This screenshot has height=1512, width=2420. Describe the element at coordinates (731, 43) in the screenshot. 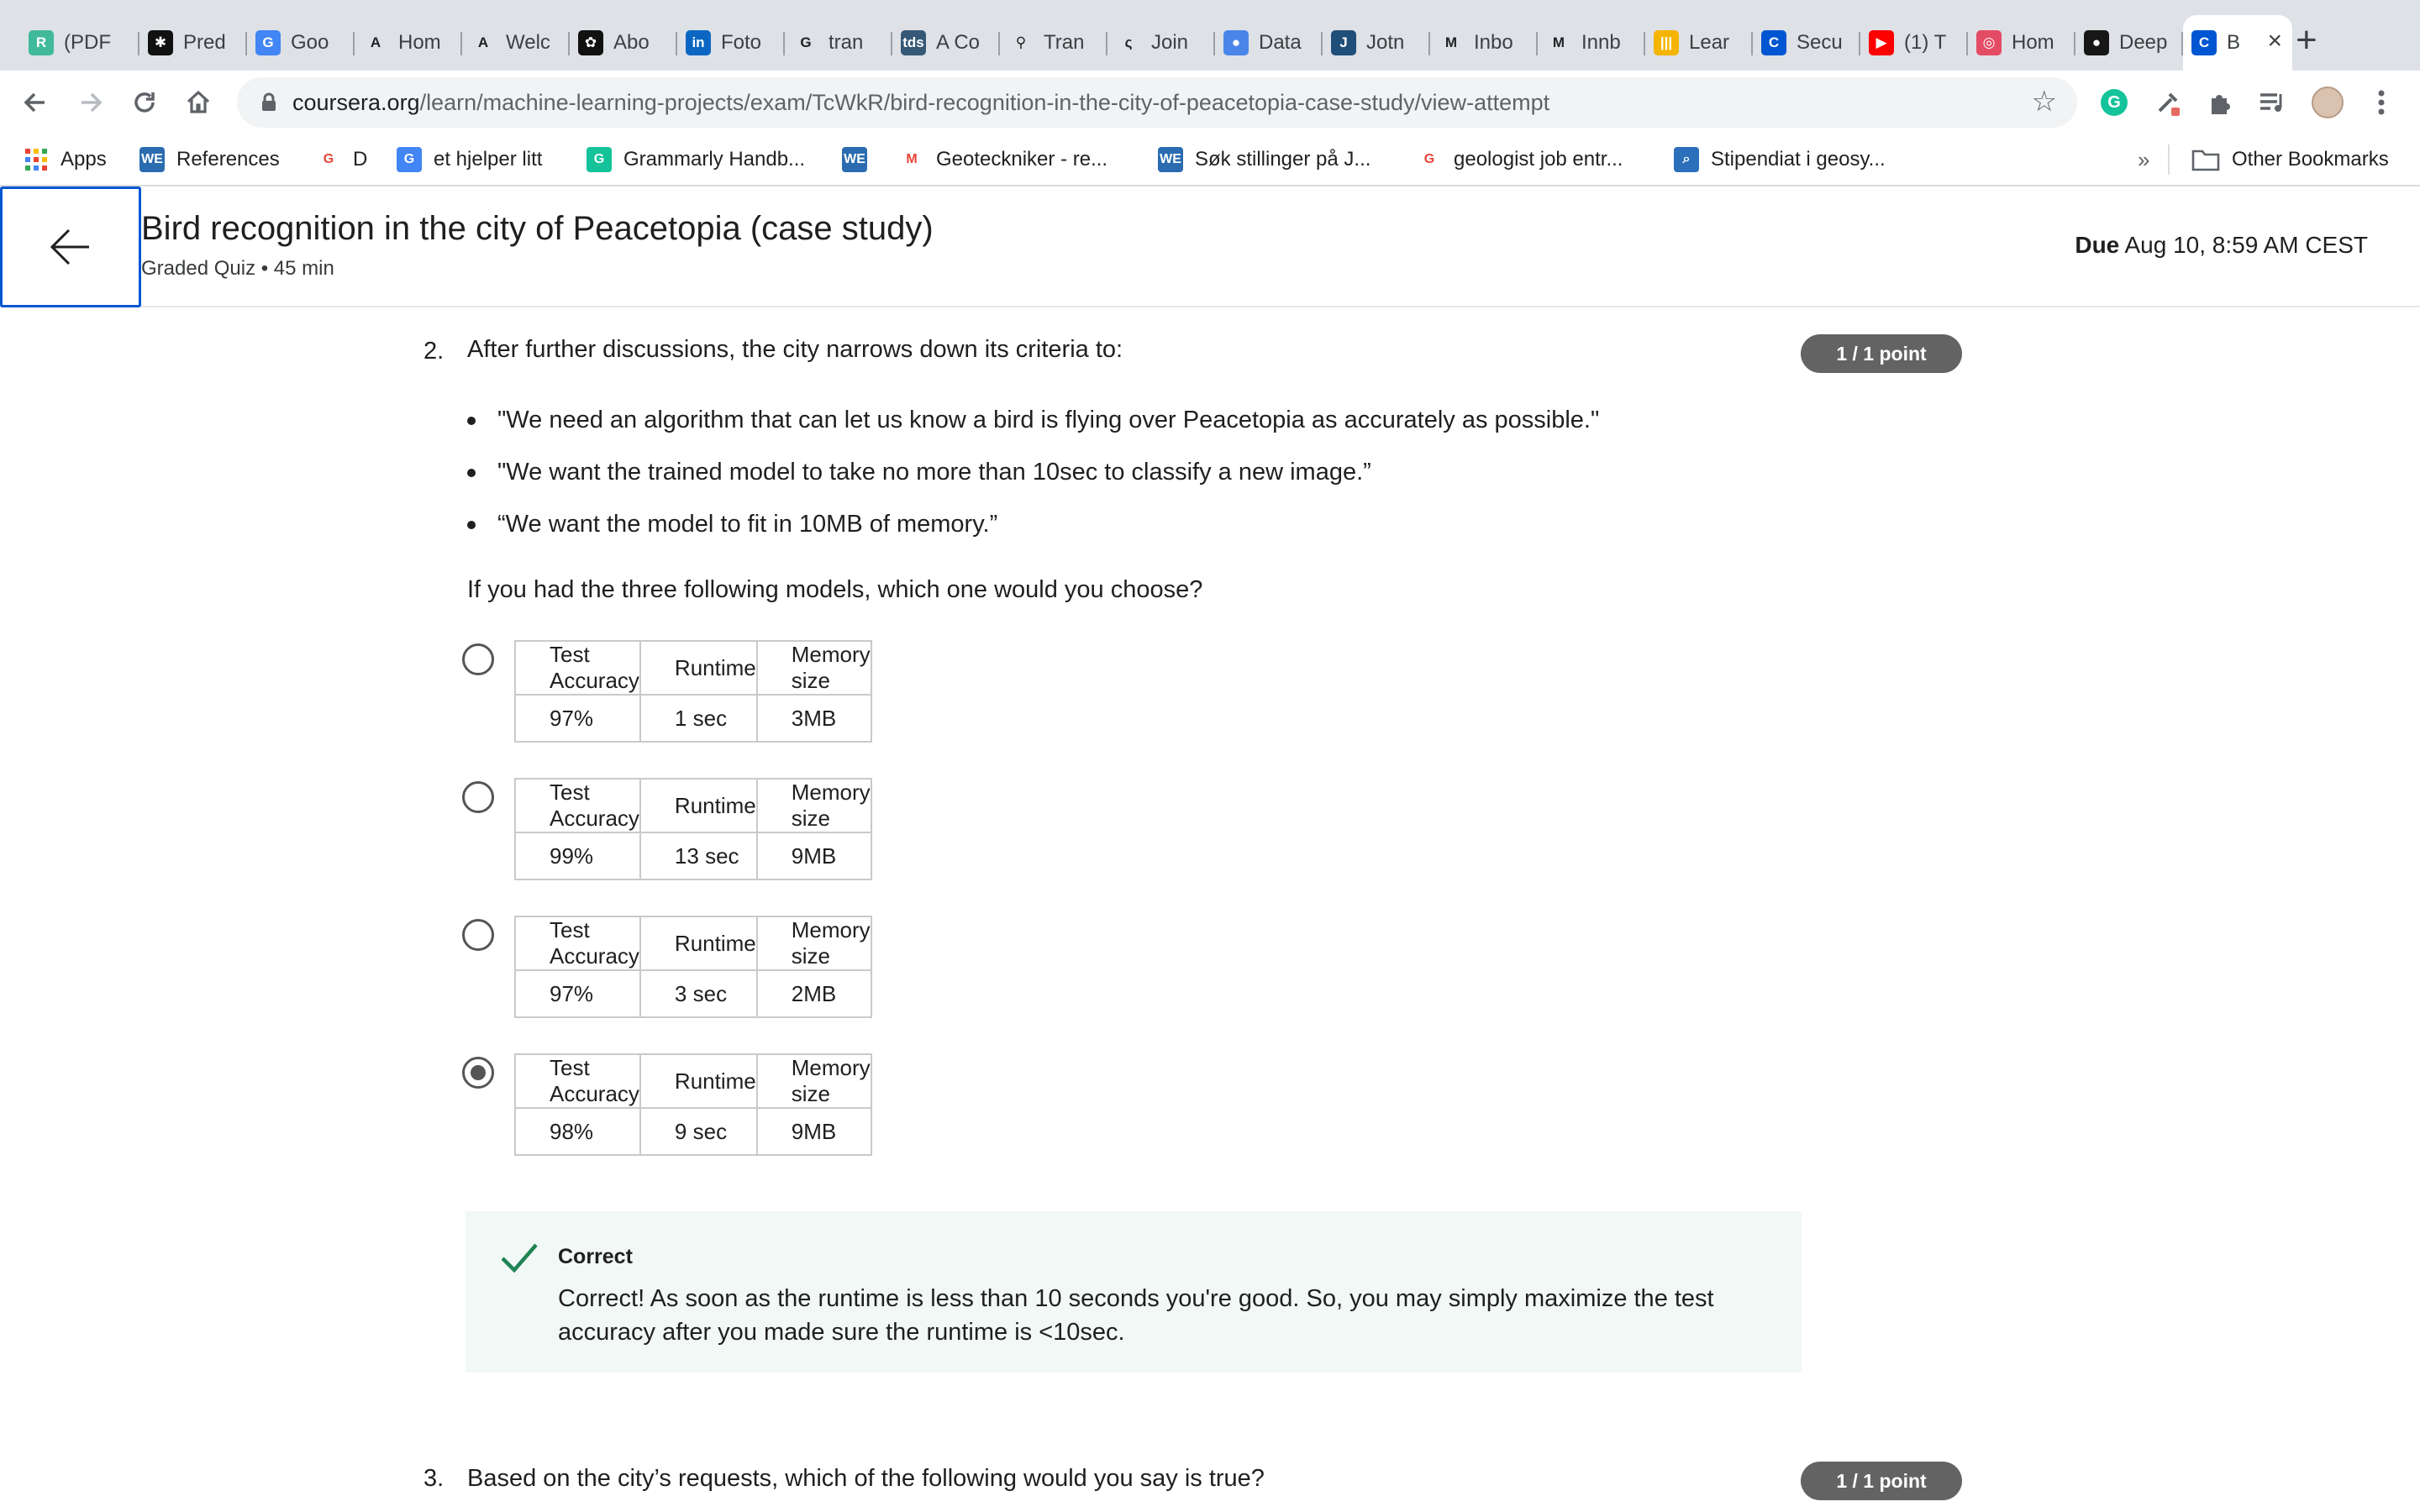

I see `browser-tab: in Foto` at that location.